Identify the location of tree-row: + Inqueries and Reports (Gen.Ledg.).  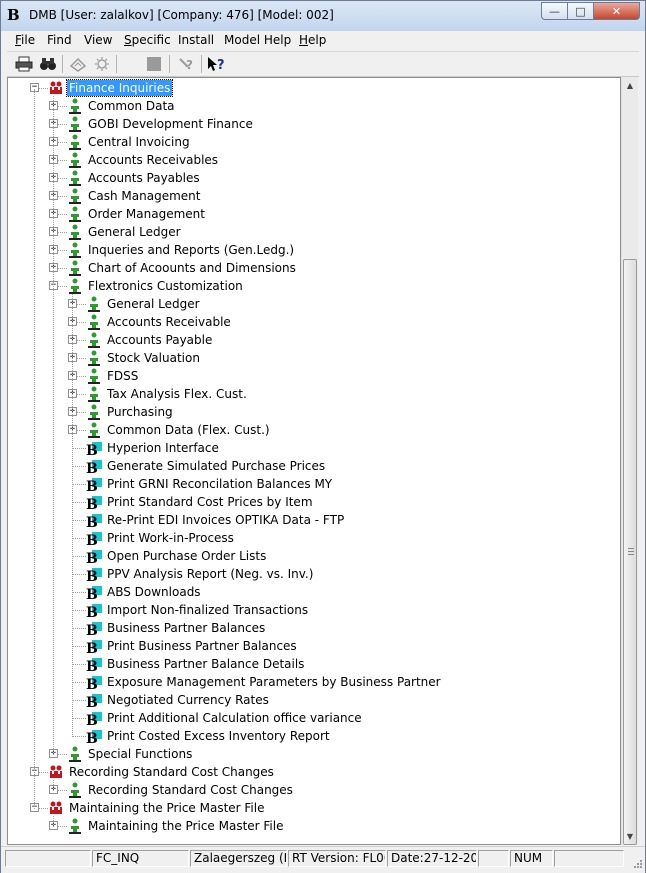
(308, 250).